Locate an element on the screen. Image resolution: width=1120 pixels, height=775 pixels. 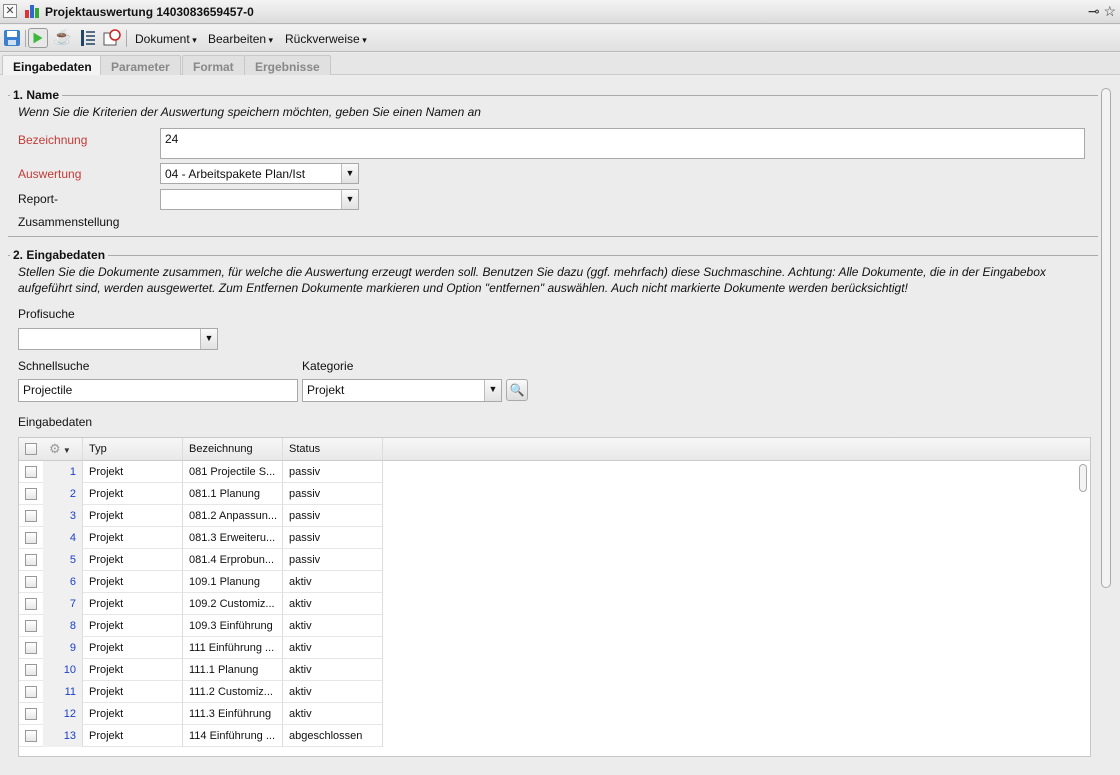
select-all-checkbox is located at coordinates (31, 449).